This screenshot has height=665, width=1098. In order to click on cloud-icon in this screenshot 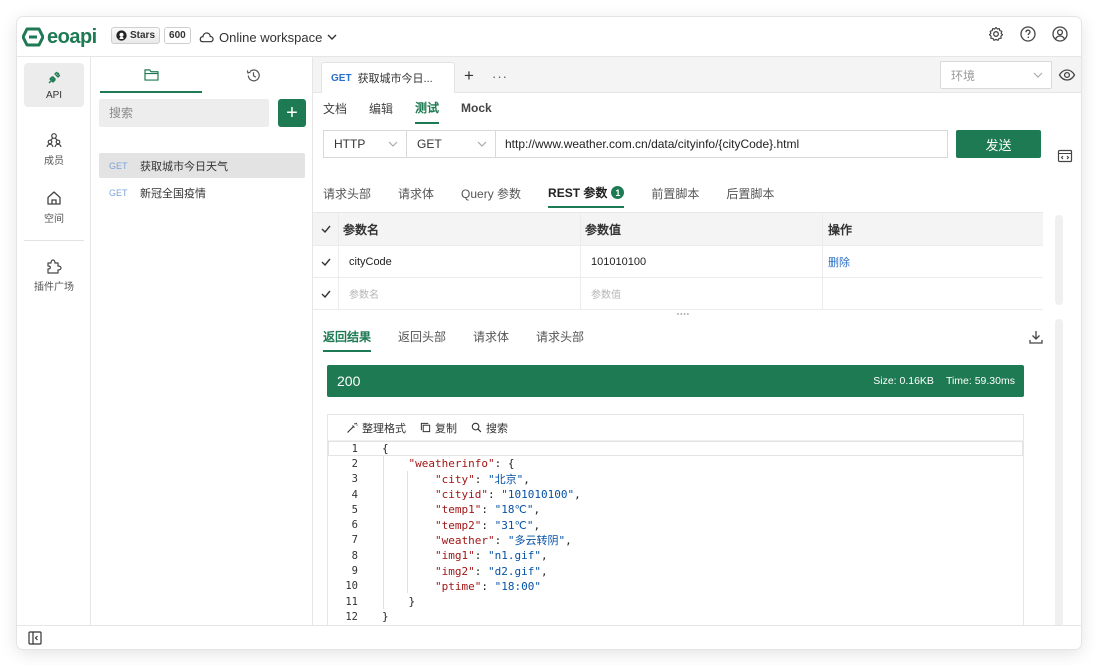, I will do `click(206, 37)`.